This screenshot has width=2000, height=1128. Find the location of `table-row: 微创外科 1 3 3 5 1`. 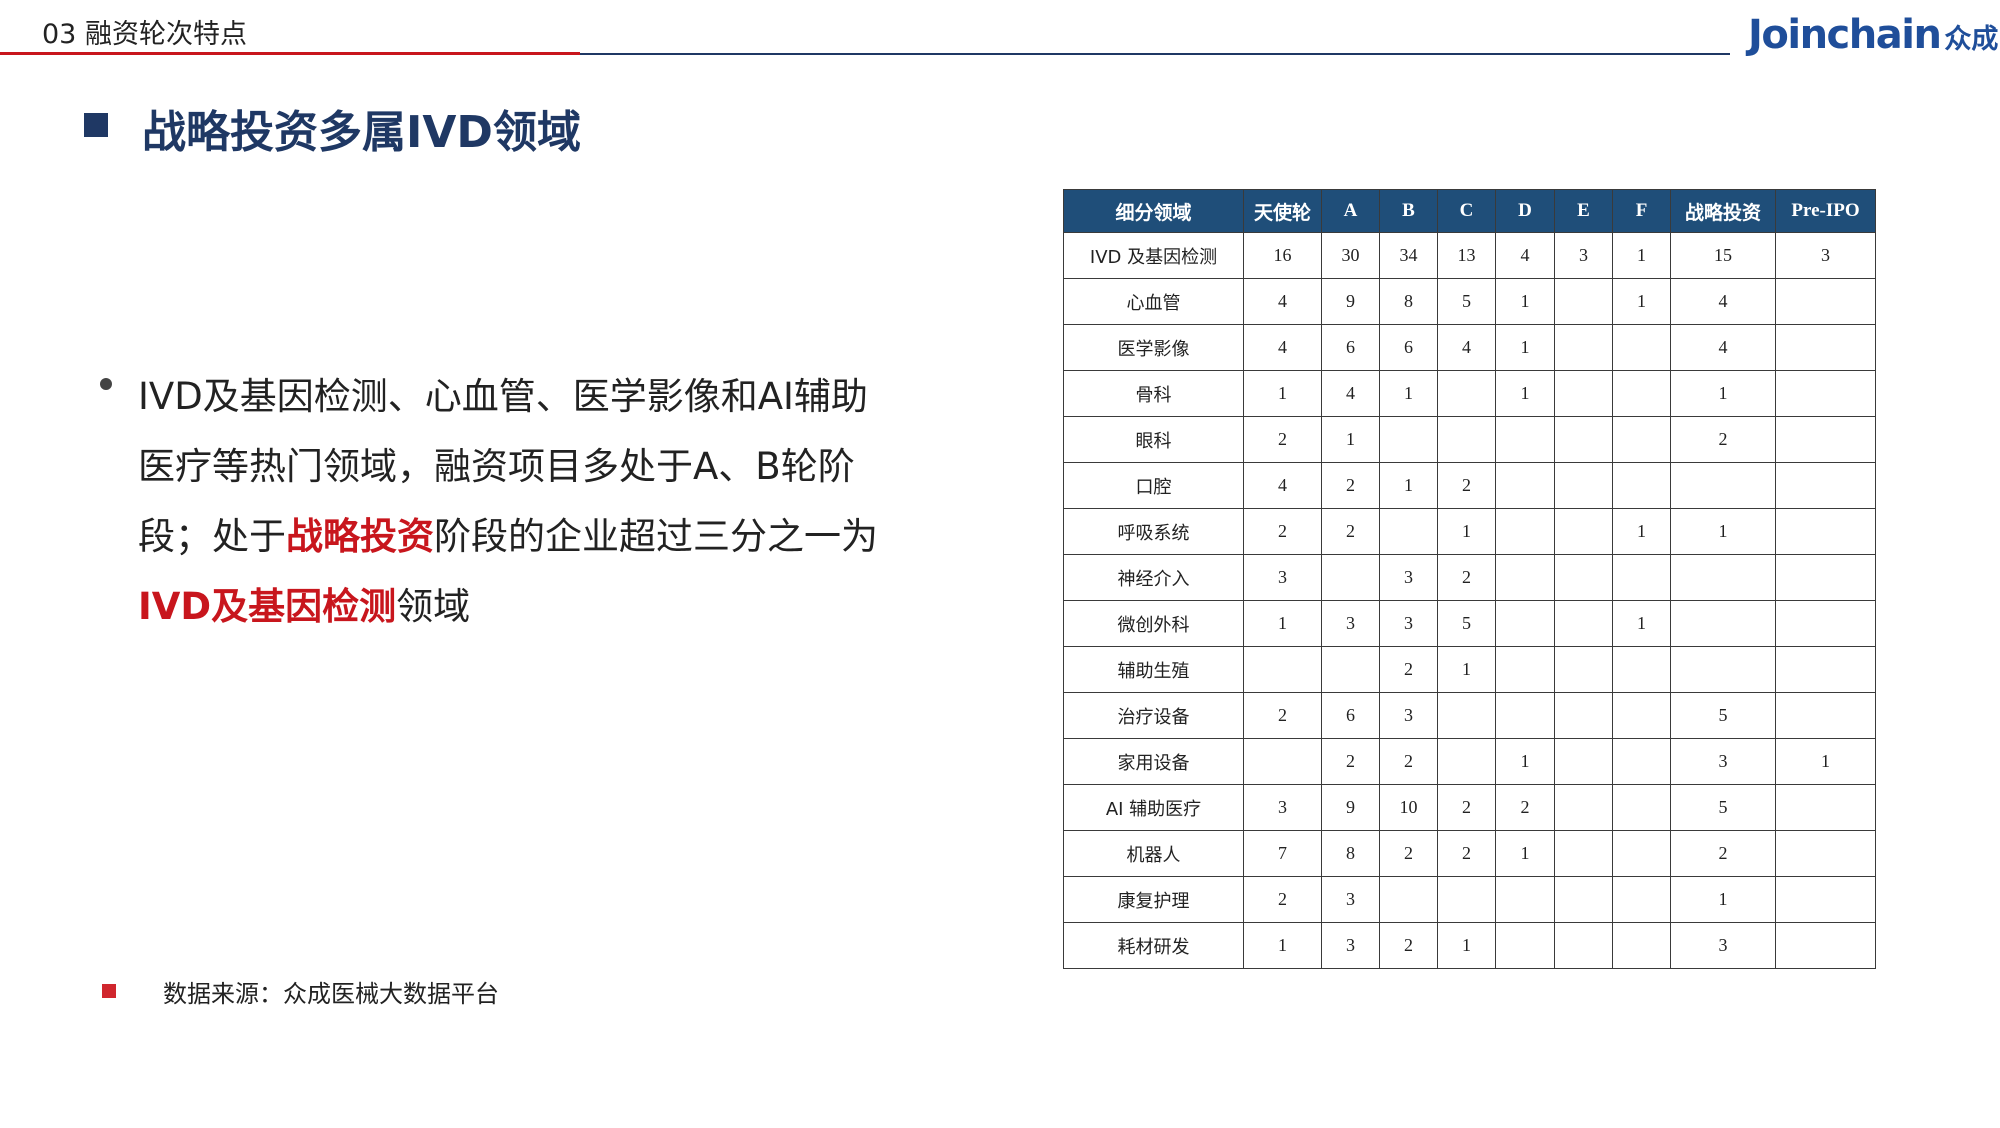

table-row: 微创外科 1 3 3 5 1 is located at coordinates (1469, 623).